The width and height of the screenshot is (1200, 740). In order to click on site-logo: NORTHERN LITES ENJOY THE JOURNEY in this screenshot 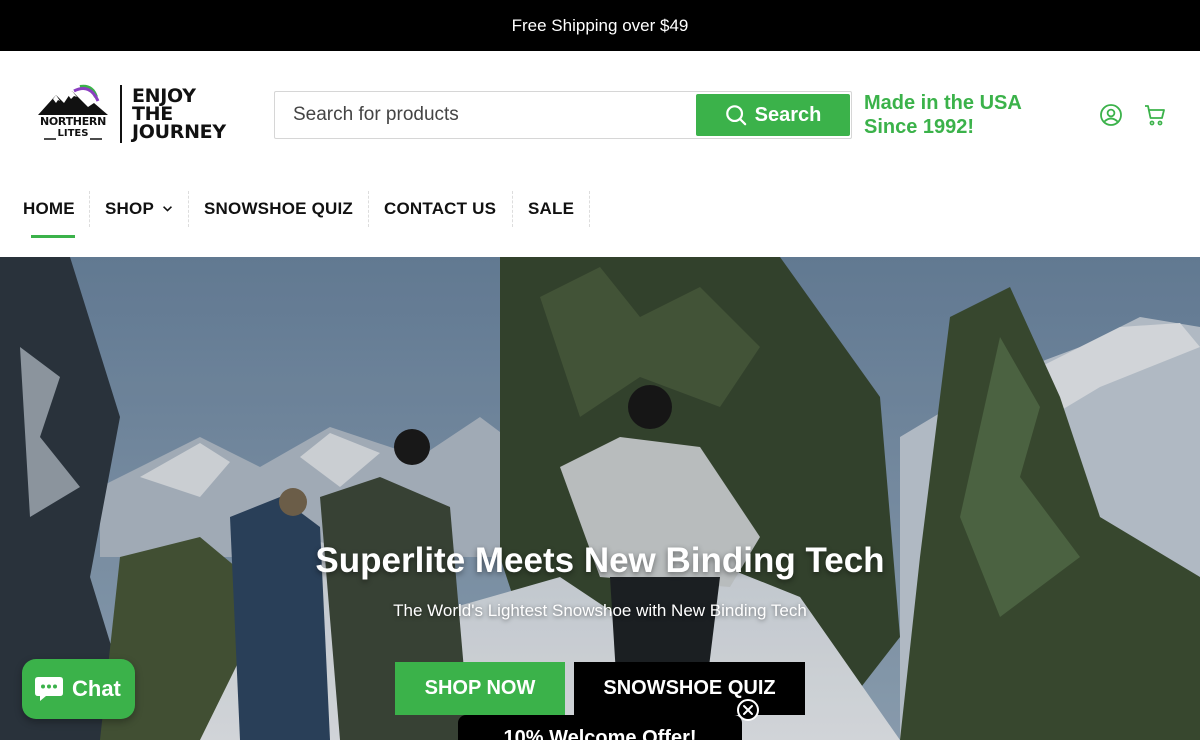, I will do `click(134, 114)`.